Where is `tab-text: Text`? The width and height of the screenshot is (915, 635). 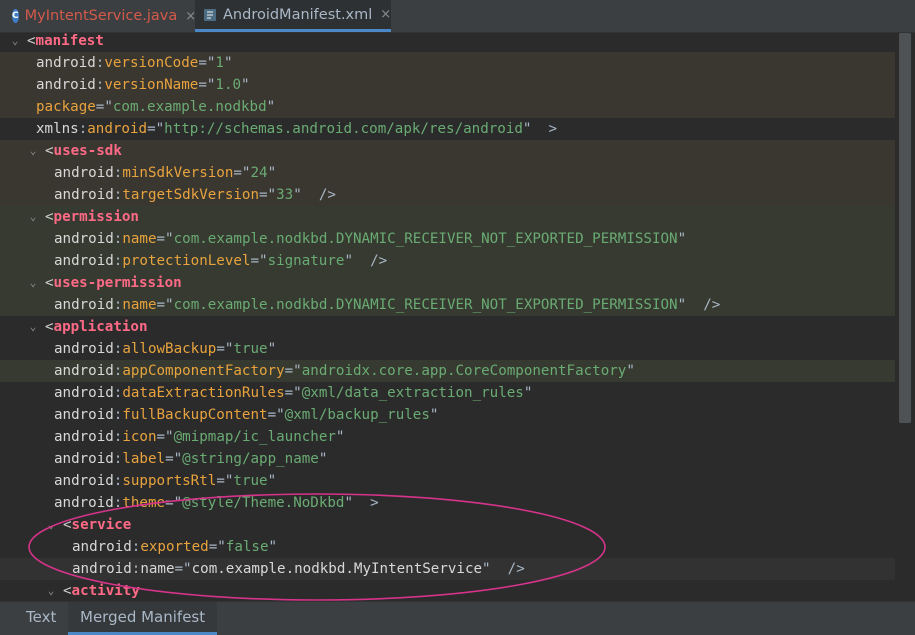 tab-text: Text is located at coordinates (41, 617).